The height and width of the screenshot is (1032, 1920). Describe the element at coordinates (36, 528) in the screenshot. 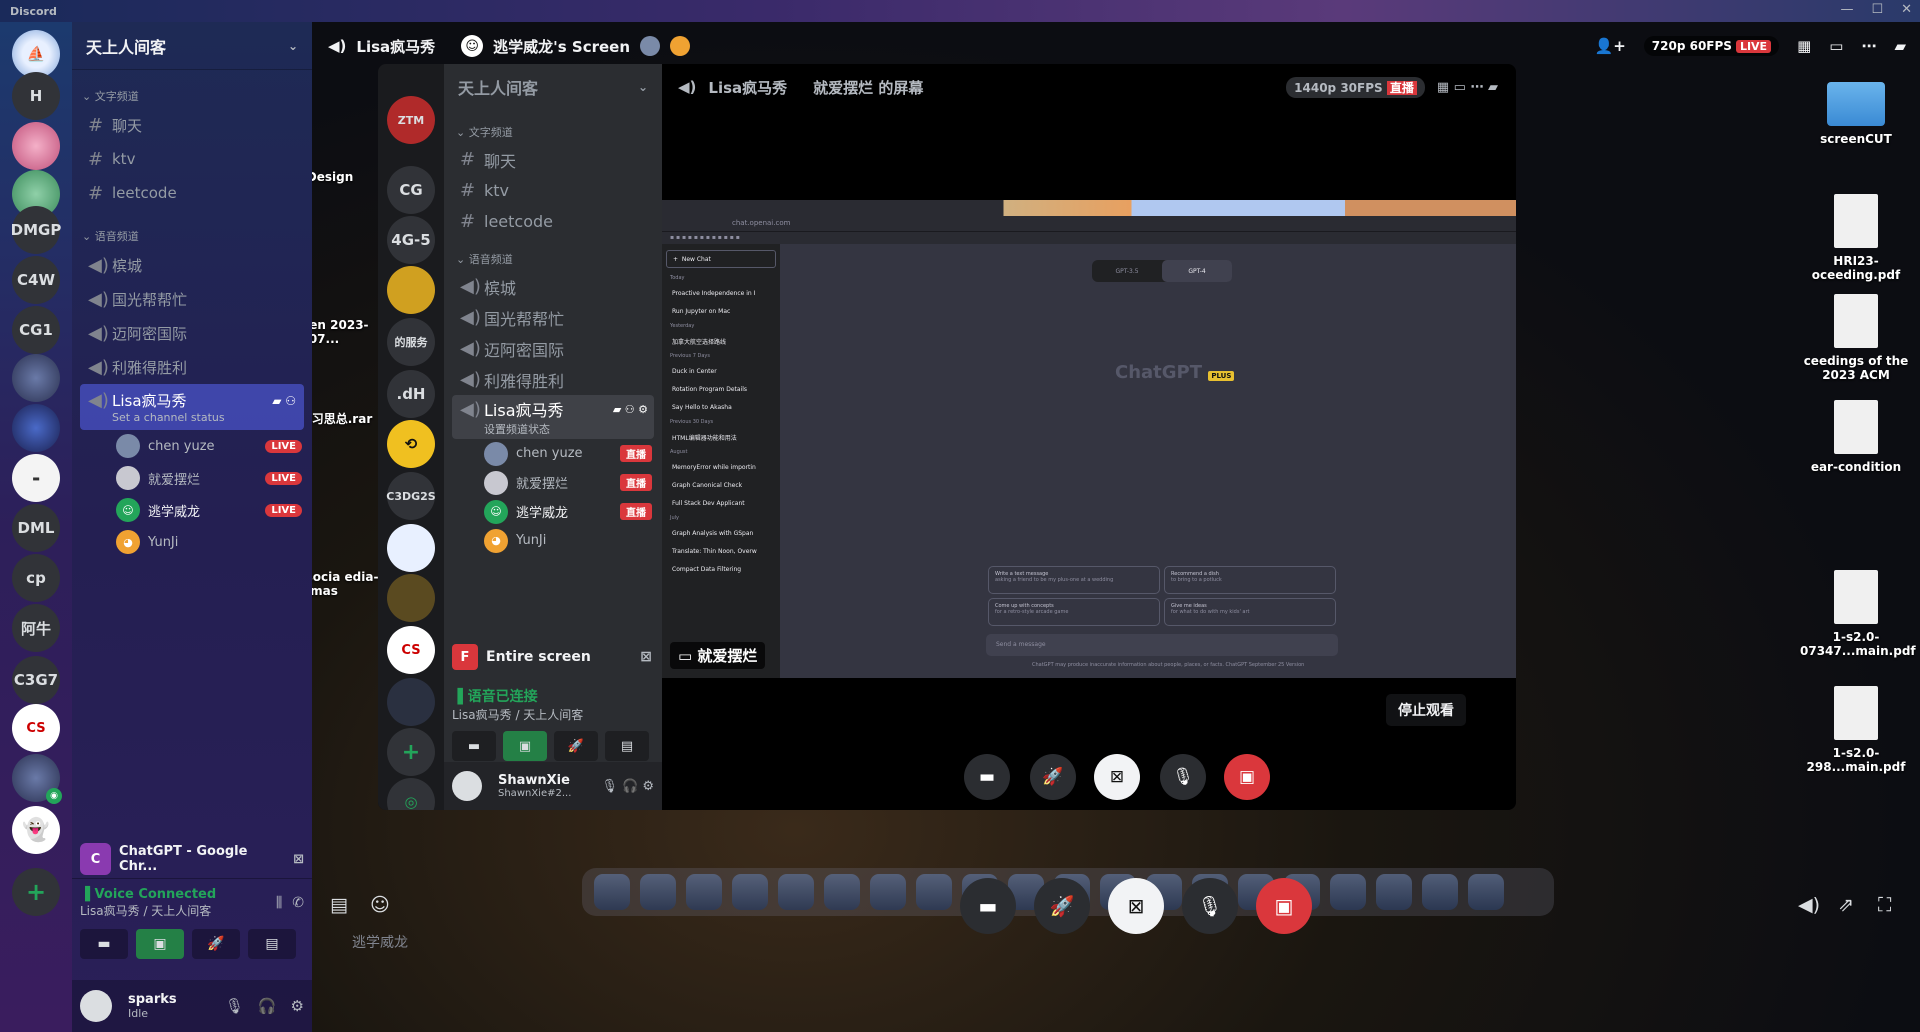

I see `server-dml: DML` at that location.